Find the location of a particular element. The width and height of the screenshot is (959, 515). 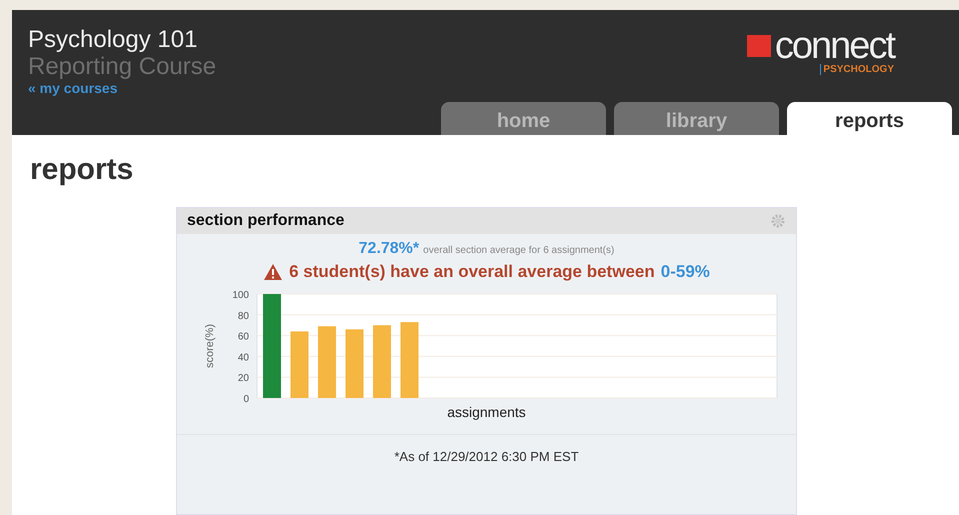

y-tick-label: 40 is located at coordinates (242, 358).